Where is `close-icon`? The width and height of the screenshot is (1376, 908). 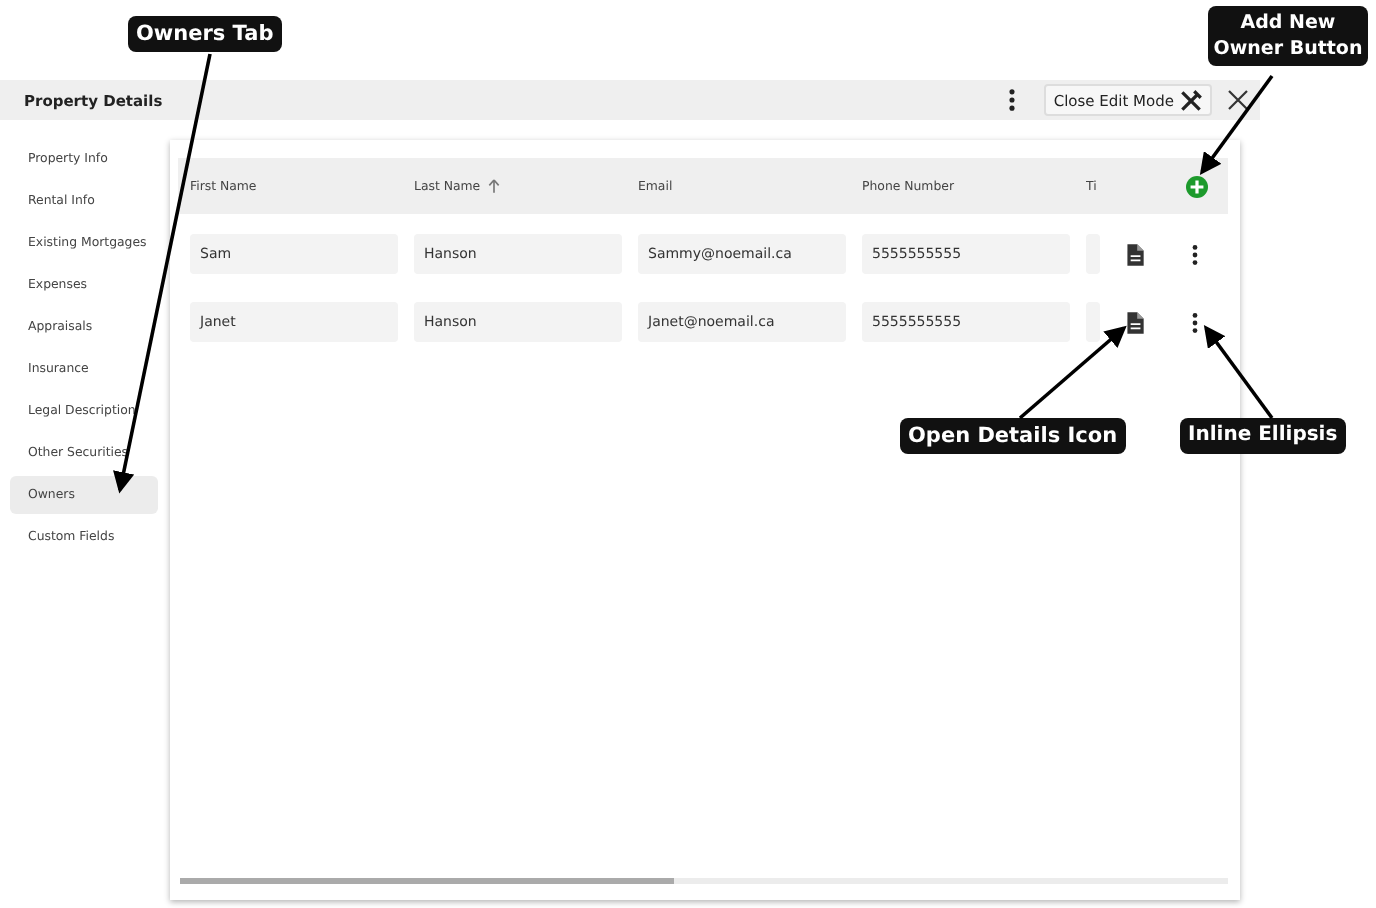
close-icon is located at coordinates (1238, 100).